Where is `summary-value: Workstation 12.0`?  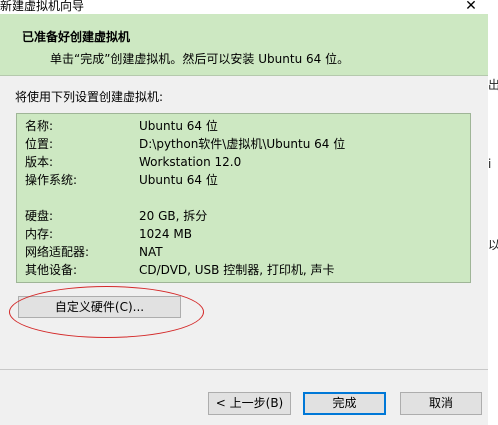 summary-value: Workstation 12.0 is located at coordinates (190, 162).